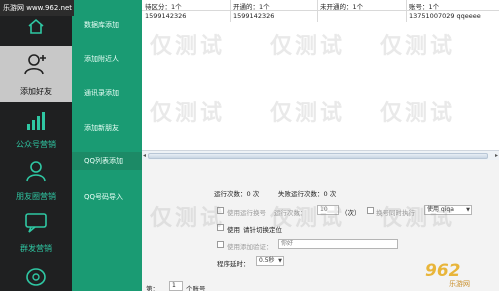 Image resolution: width=499 pixels, height=291 pixels. I want to click on cell-opened: 1599142326, so click(254, 16).